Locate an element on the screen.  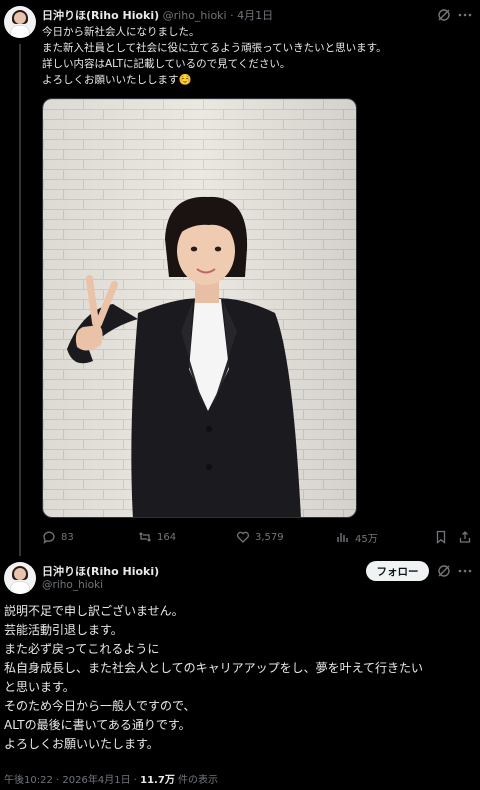
tweet-line: ALTの最後に書いてある通りです。 is located at coordinates (97, 725).